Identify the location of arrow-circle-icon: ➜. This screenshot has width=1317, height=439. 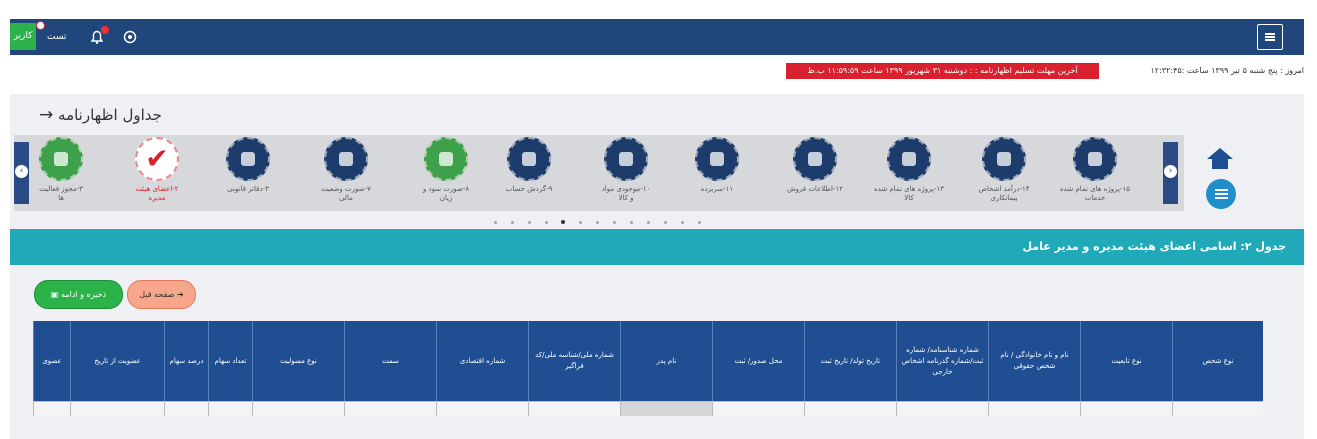
(179, 294).